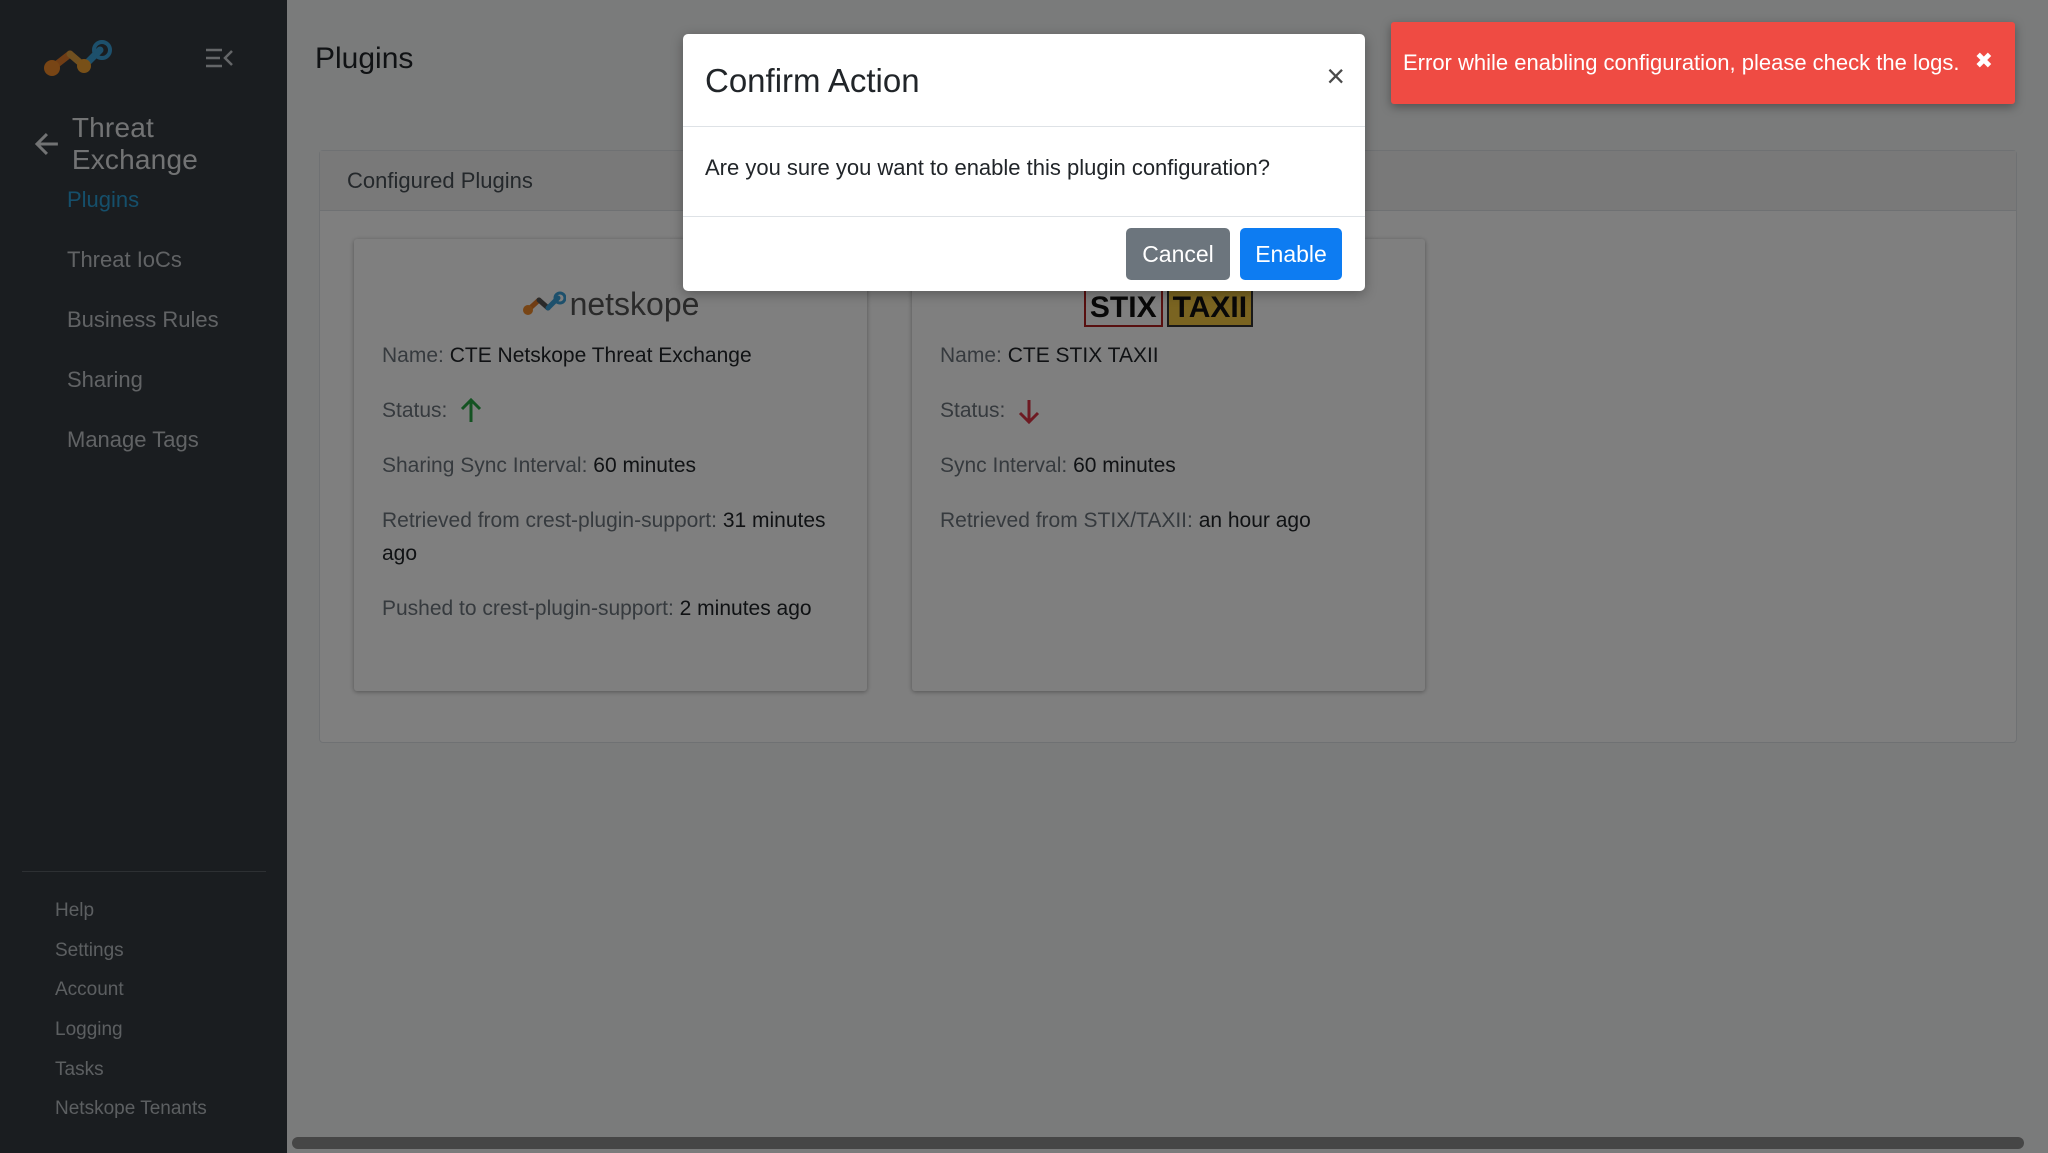  What do you see at coordinates (812, 80) in the screenshot?
I see `modal-title: Confirm Action` at bounding box center [812, 80].